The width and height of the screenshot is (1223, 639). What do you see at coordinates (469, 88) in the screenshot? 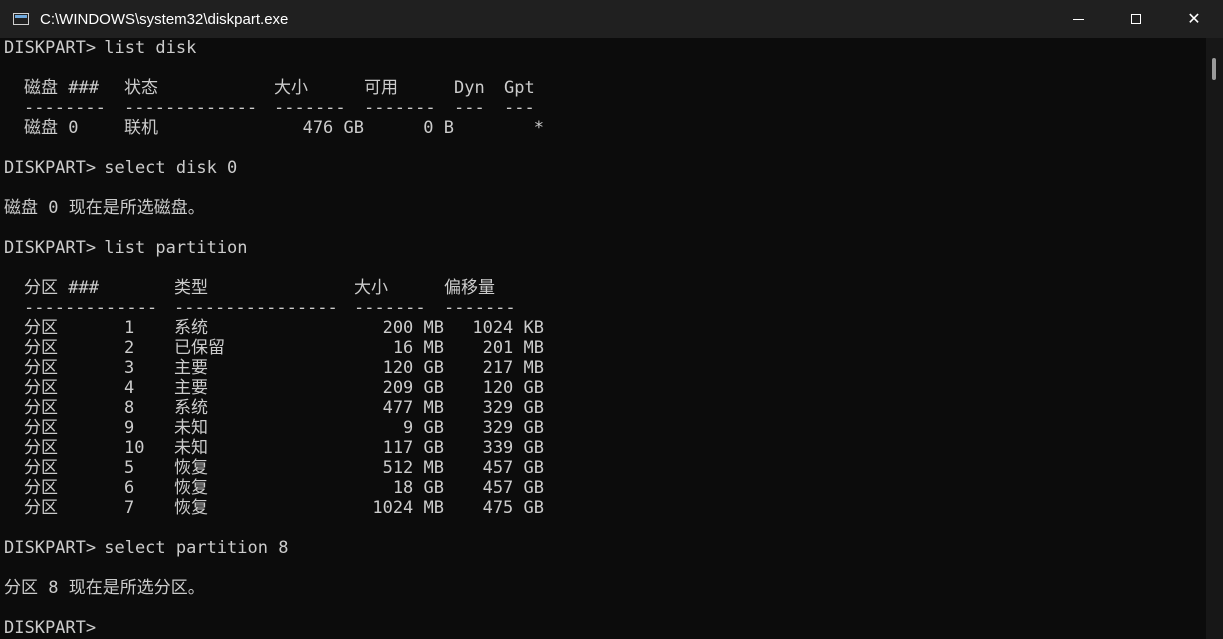
I see `dyn-col-header: Dyn` at bounding box center [469, 88].